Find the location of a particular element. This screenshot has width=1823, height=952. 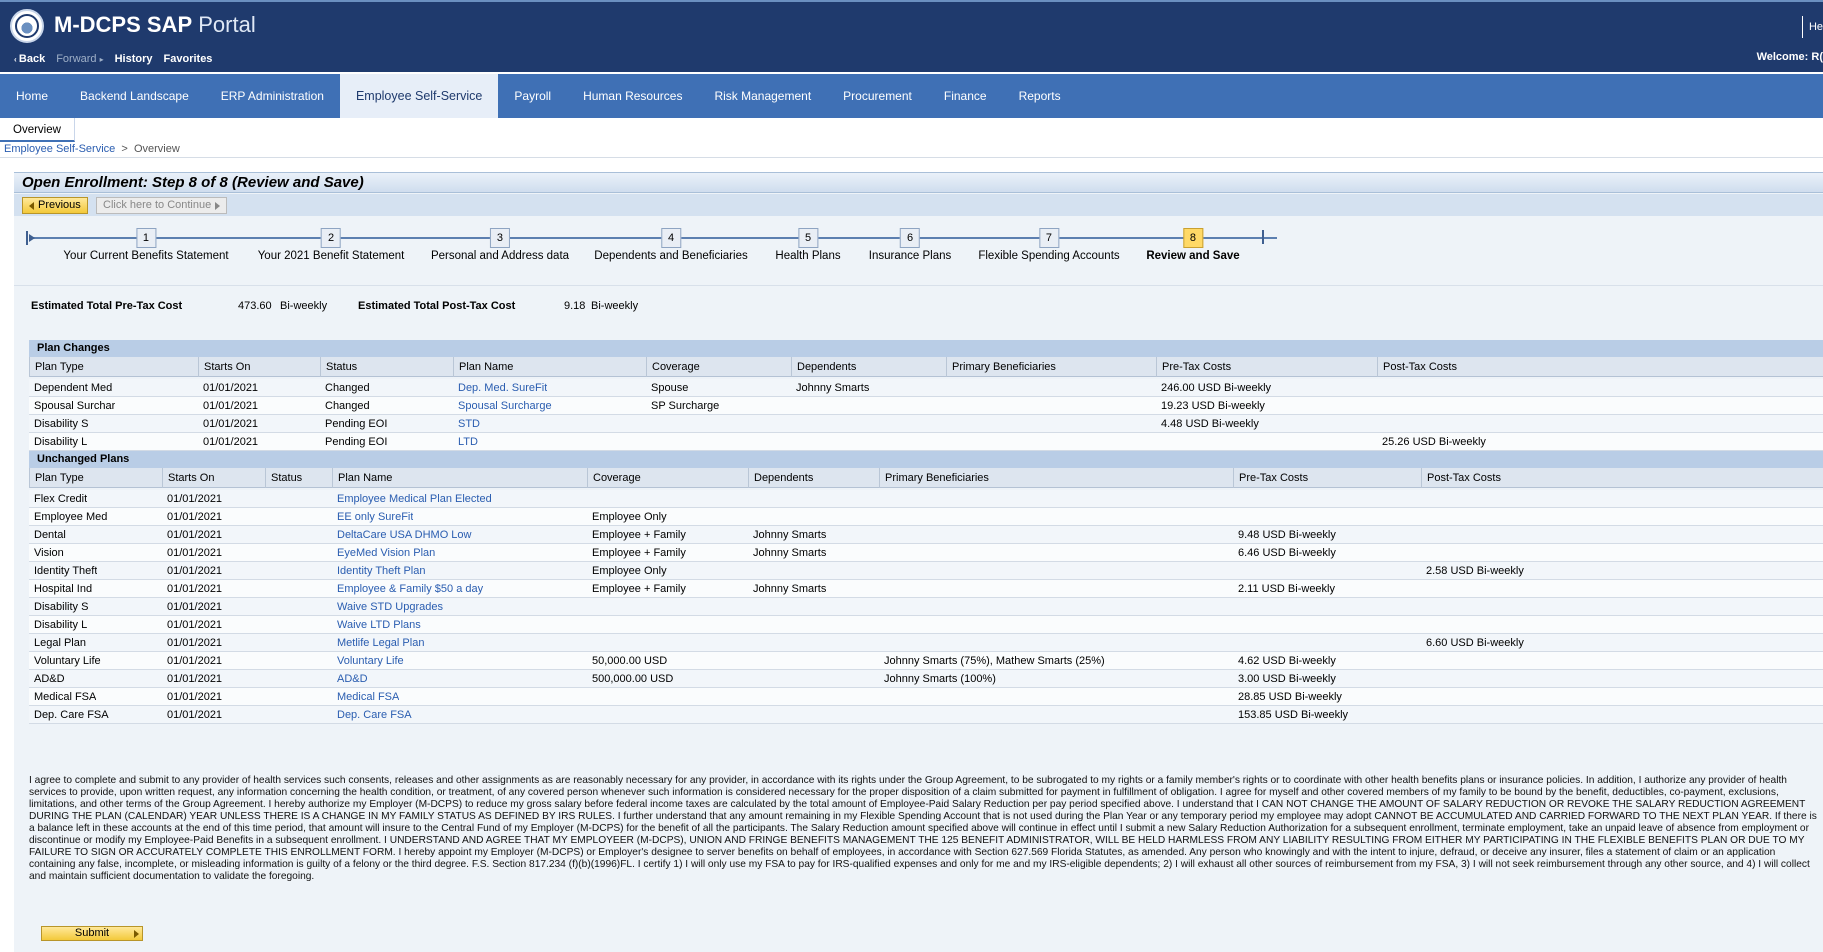

column-header: Pre-Tax Costs is located at coordinates (1270, 478).